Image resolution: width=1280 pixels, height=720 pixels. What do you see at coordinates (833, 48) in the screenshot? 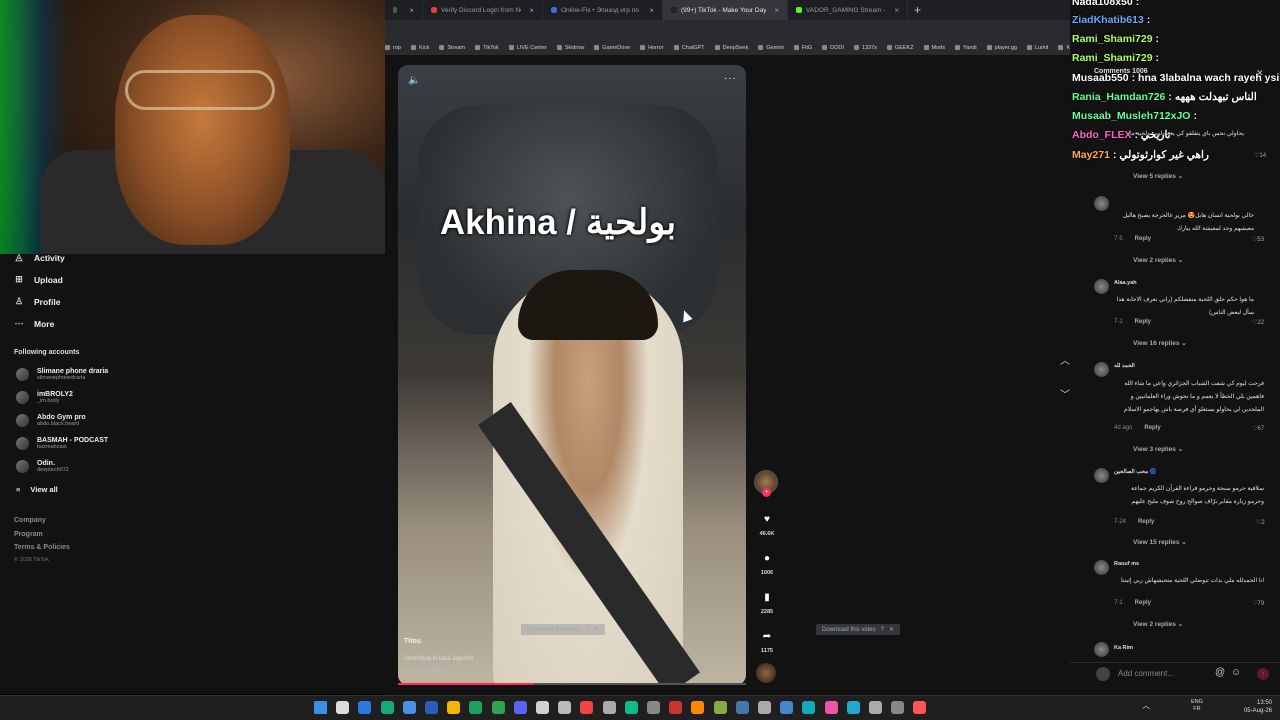
I see `bookmark-item: DODI` at bounding box center [833, 48].